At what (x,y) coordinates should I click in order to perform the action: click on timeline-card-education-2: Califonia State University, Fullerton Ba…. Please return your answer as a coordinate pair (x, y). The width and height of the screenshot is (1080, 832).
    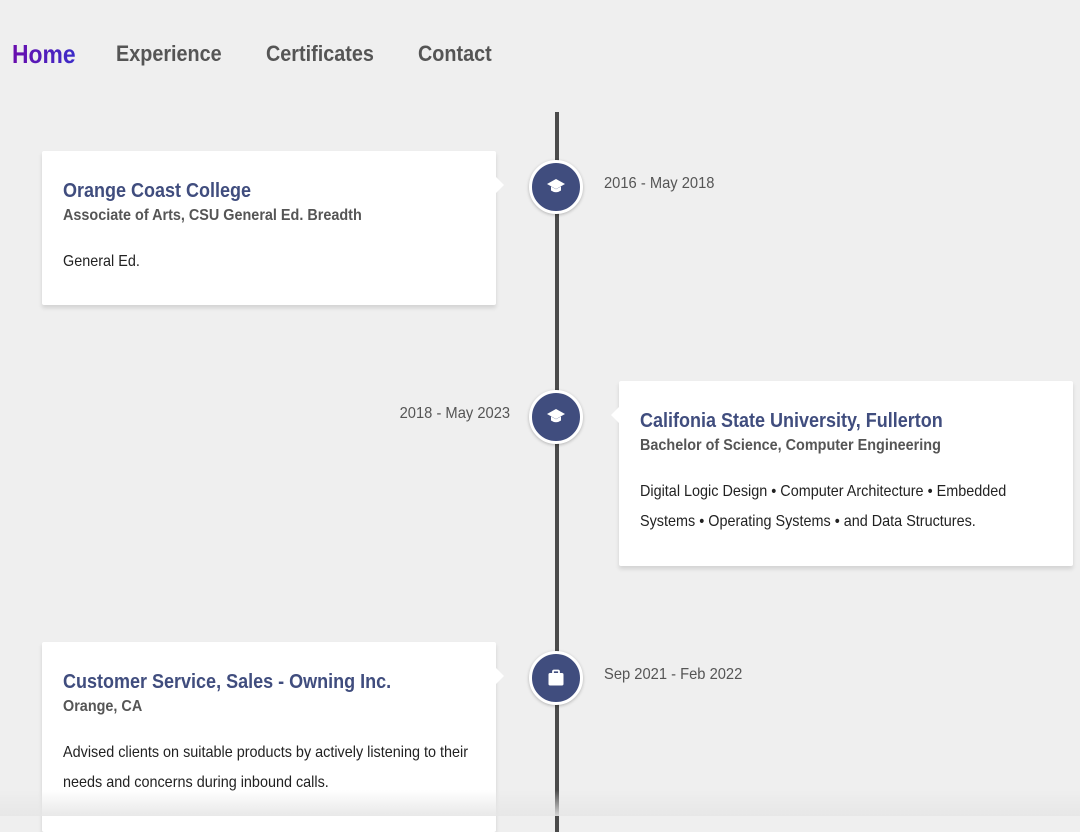
    Looking at the image, I should click on (842, 473).